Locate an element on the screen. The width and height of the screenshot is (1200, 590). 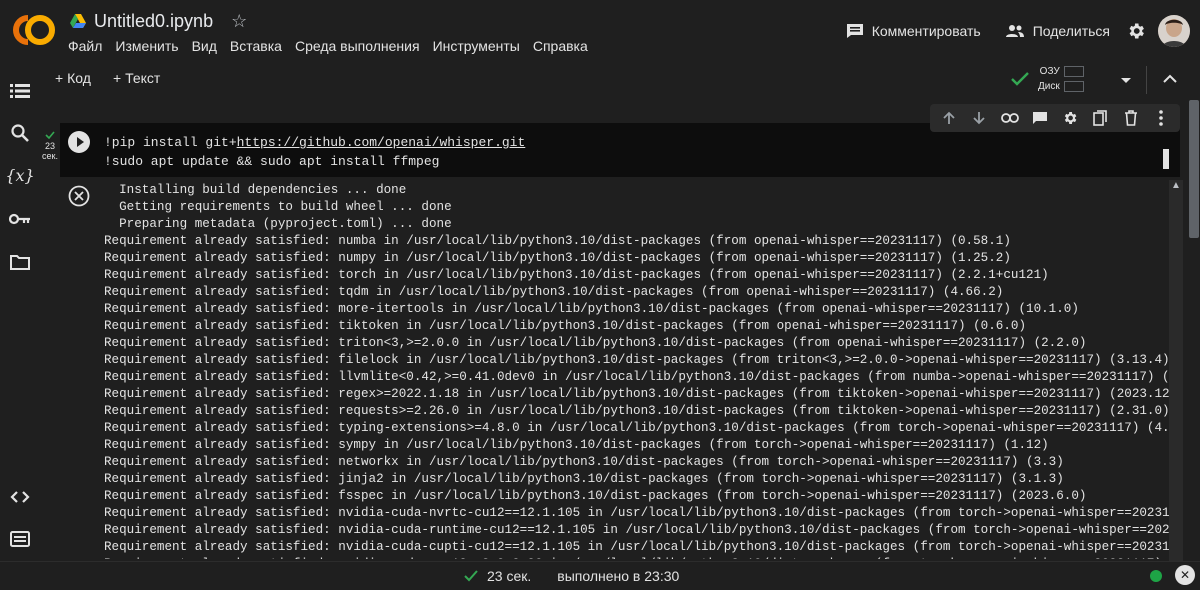
resources-labels: ОЗУ Диск is located at coordinates (1061, 79).